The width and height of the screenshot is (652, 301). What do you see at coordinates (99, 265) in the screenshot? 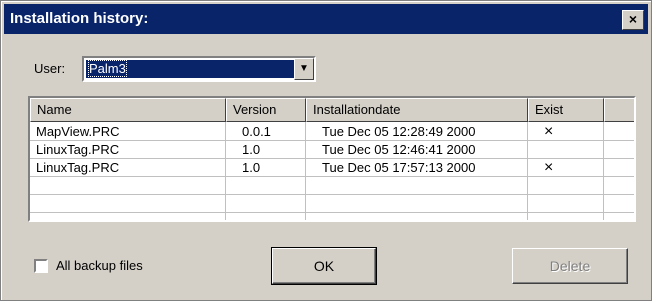
I see `all-backup-files-label: All backup files` at bounding box center [99, 265].